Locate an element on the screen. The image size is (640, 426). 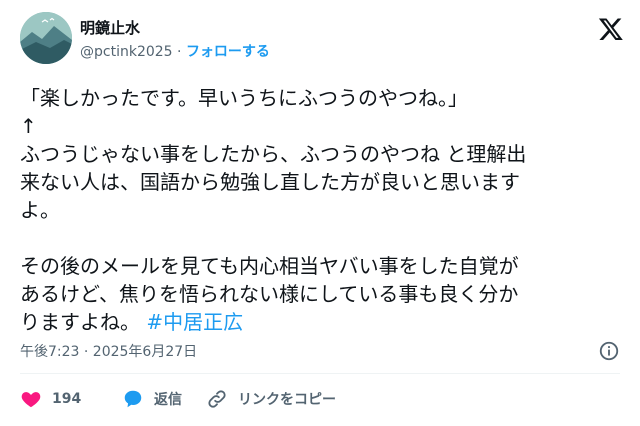
info-icon is located at coordinates (609, 351).